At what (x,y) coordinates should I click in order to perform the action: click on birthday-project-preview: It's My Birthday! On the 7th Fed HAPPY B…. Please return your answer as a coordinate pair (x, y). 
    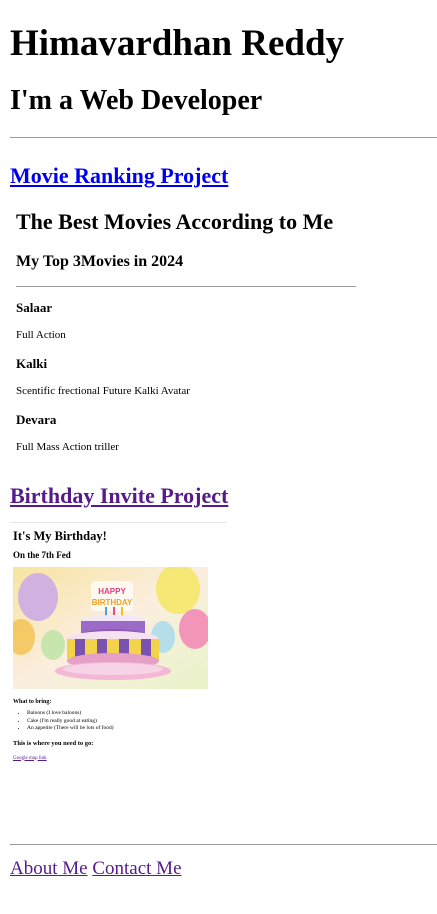
    Looking at the image, I should click on (116, 641).